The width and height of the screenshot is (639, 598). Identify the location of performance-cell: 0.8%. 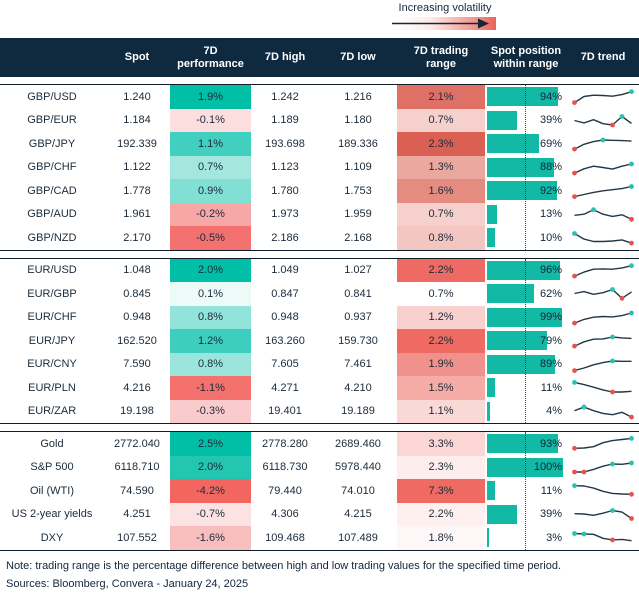
(210, 364).